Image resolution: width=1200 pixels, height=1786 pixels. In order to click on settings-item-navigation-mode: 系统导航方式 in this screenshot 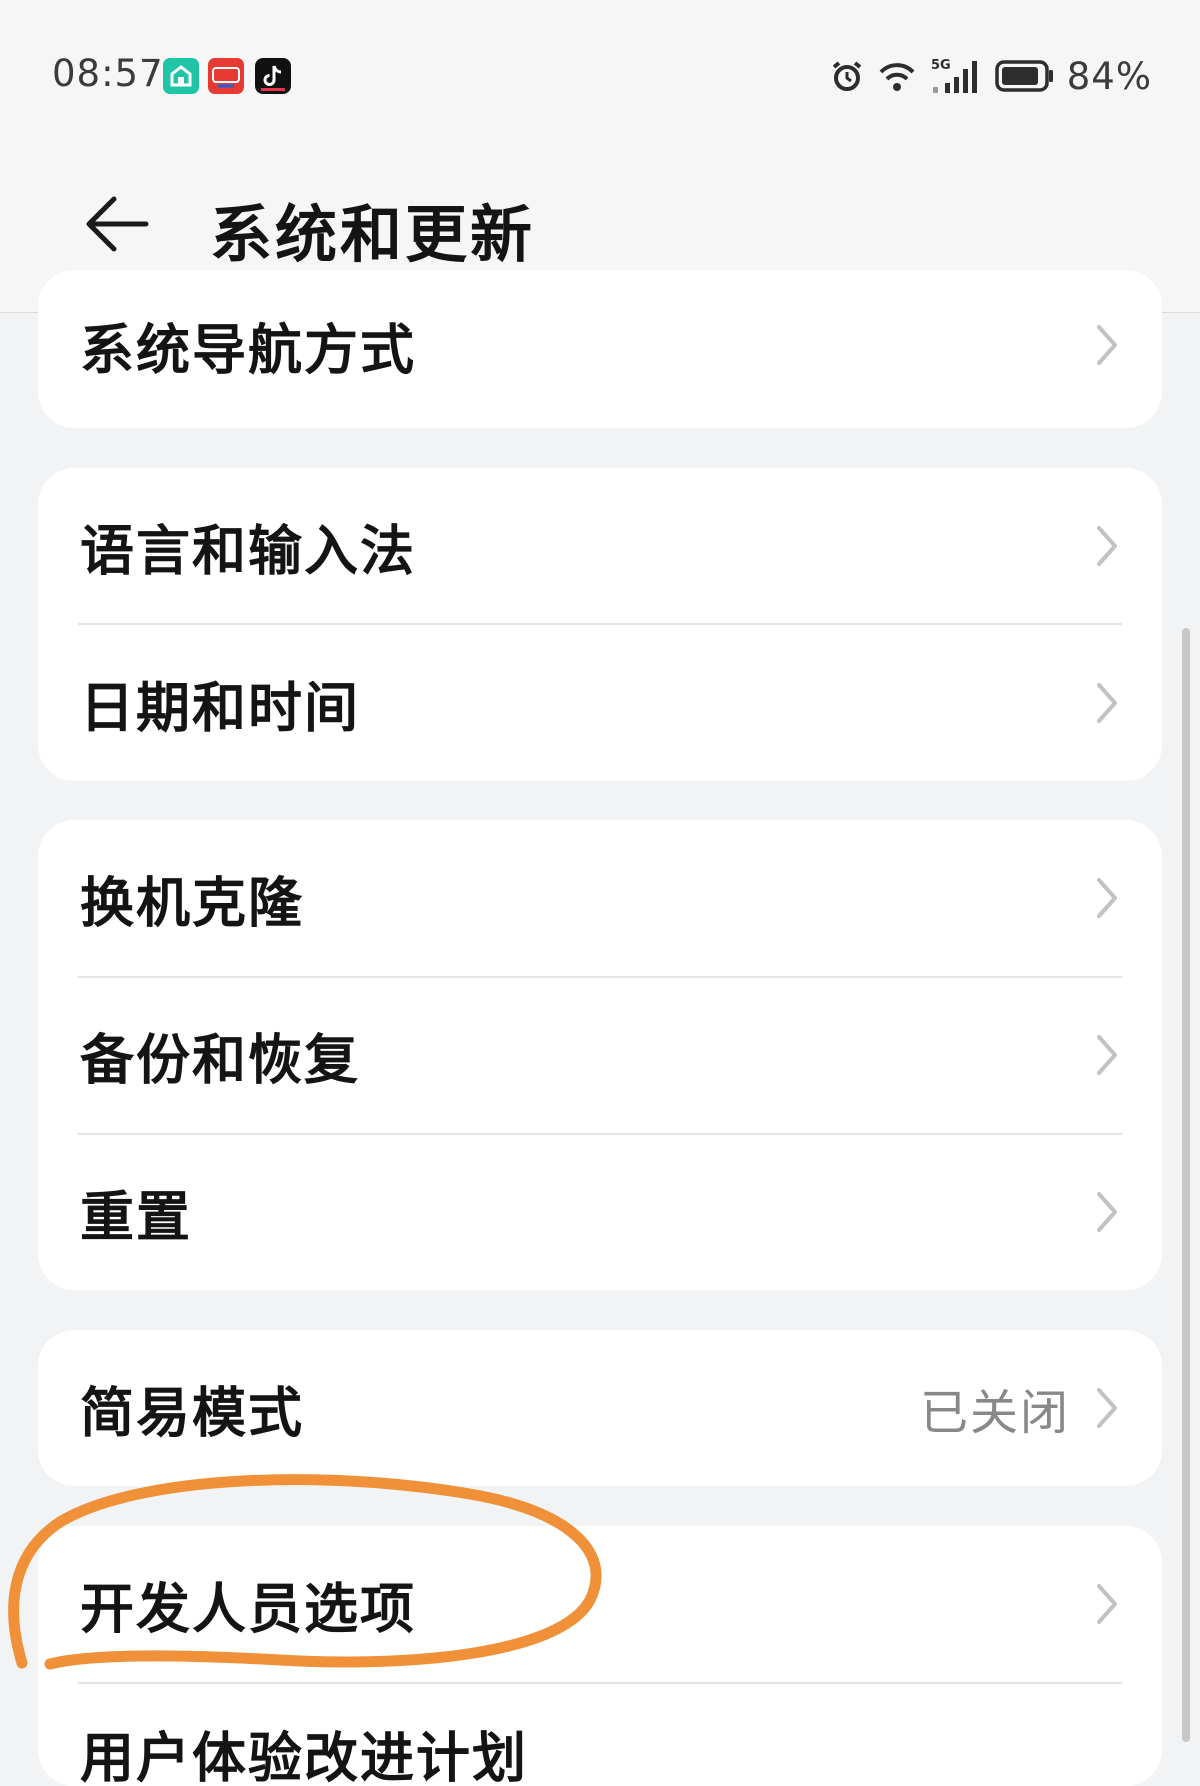, I will do `click(600, 345)`.